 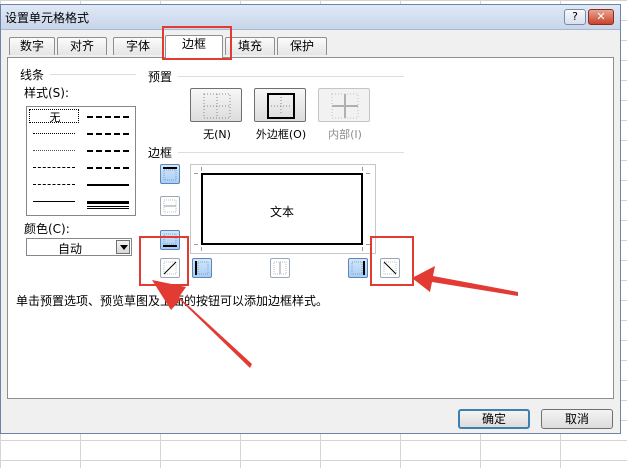 What do you see at coordinates (465, 281) in the screenshot?
I see `arrow-to-diagonal-down-icon` at bounding box center [465, 281].